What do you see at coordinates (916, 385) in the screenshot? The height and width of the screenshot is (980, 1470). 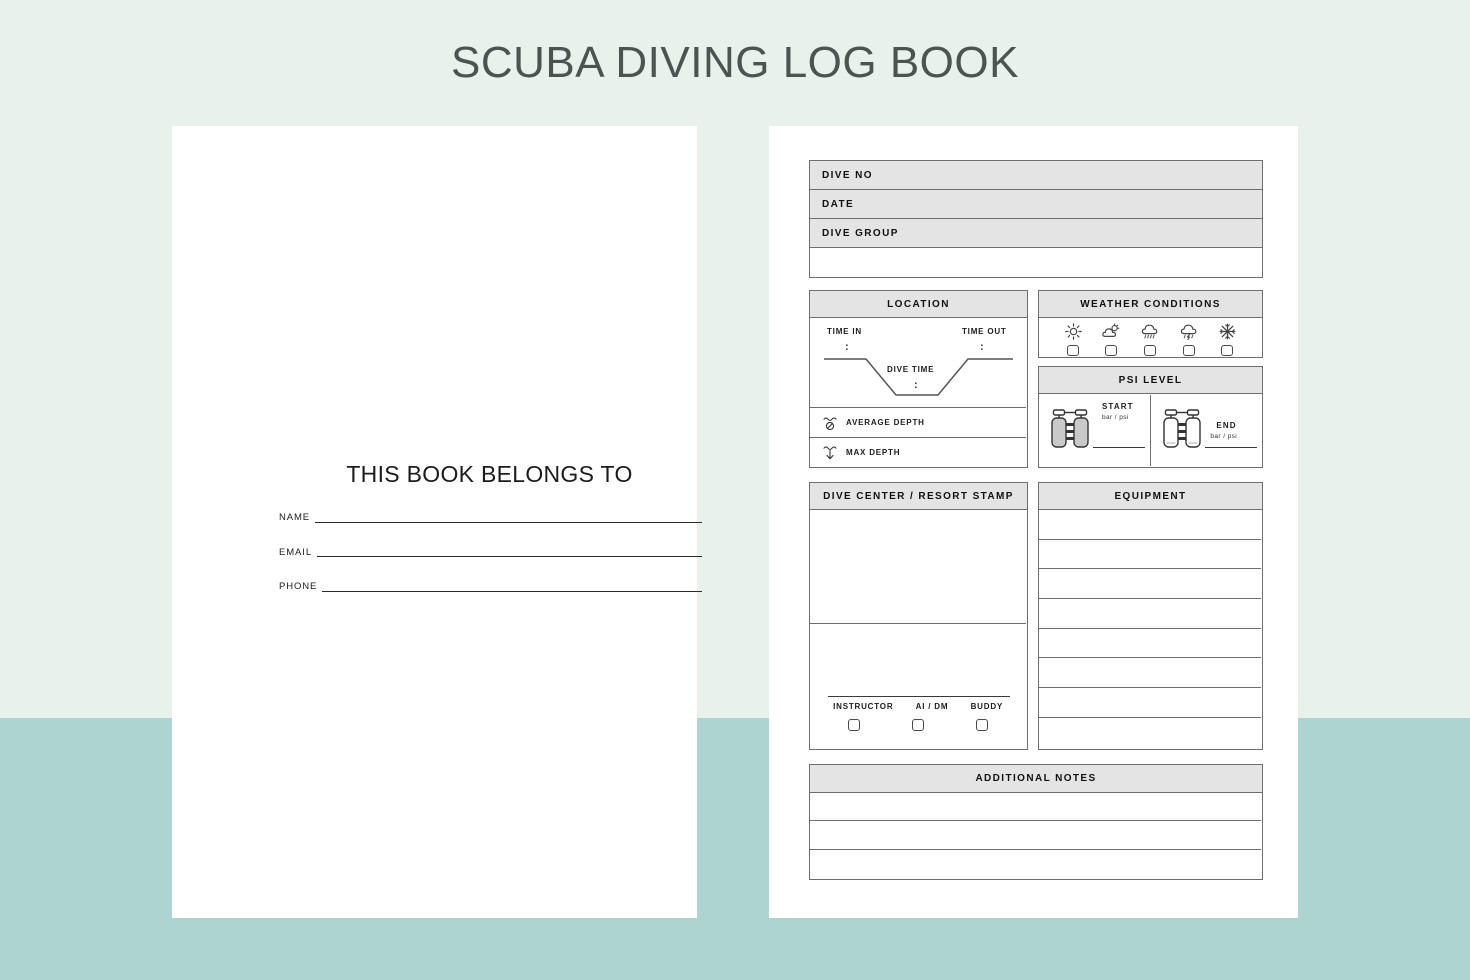 I see `dive-time-value: :` at bounding box center [916, 385].